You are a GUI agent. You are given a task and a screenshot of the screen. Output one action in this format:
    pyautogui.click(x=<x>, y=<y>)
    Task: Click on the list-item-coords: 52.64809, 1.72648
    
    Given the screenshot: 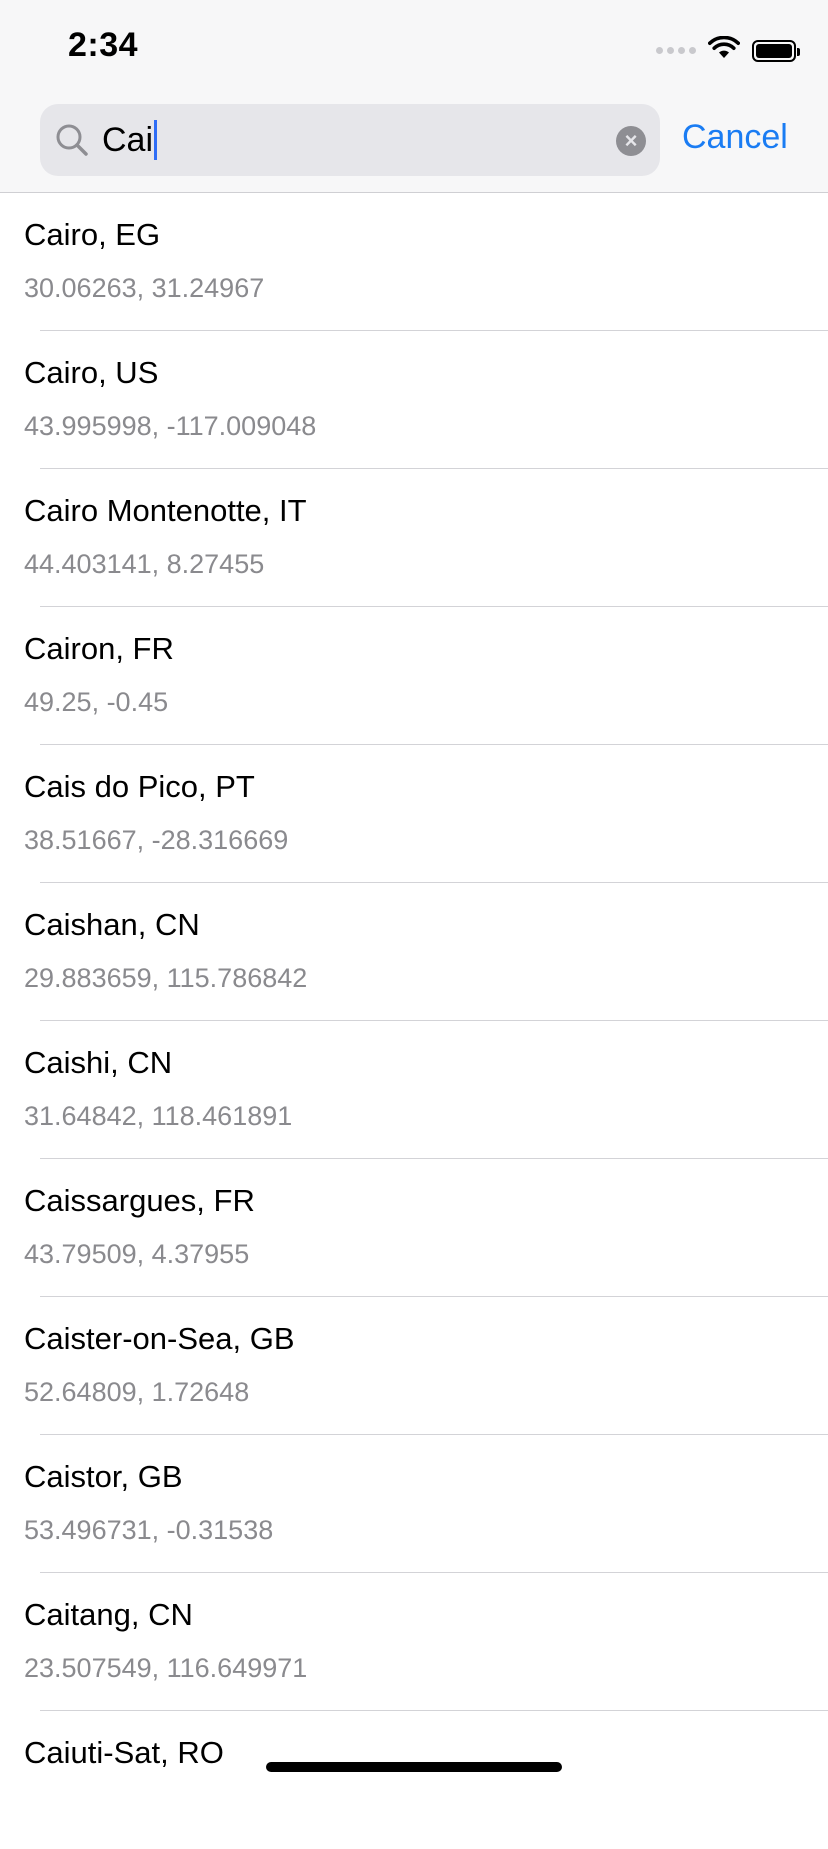 What is the action you would take?
    pyautogui.click(x=137, y=1392)
    